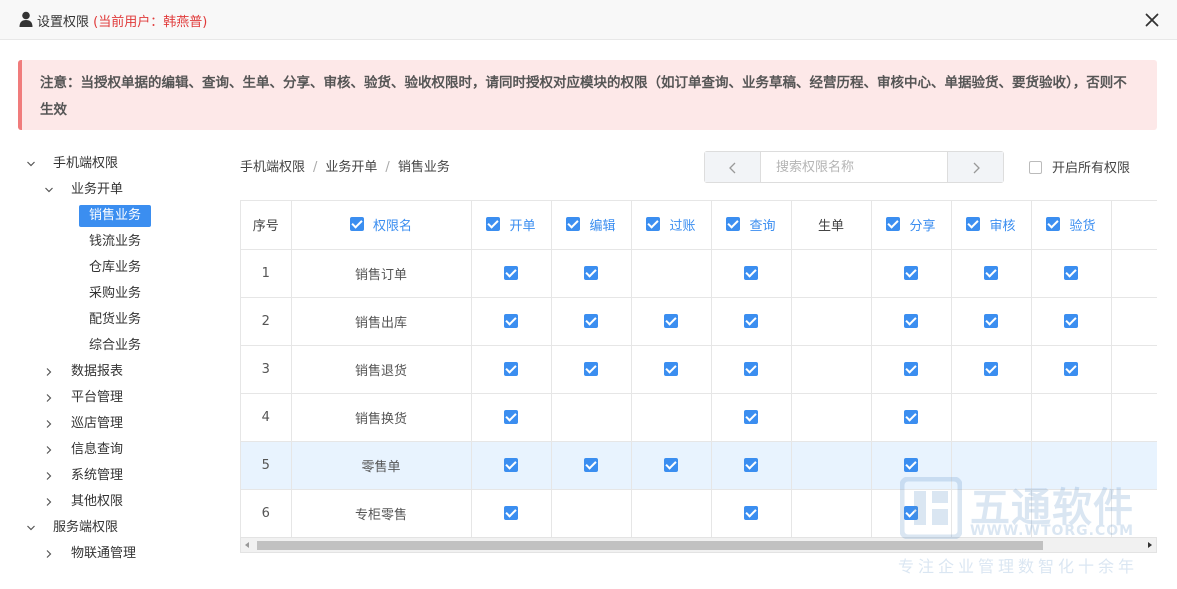  What do you see at coordinates (424, 167) in the screenshot?
I see `breadcrumb-item: 销售业务` at bounding box center [424, 167].